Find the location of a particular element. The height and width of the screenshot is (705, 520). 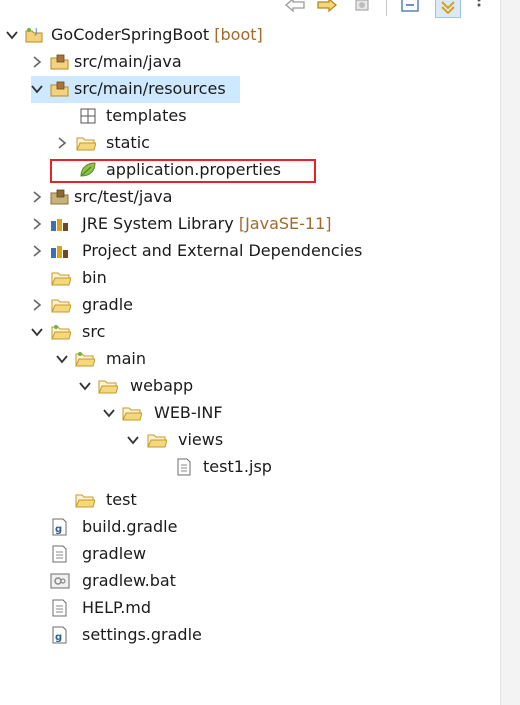

tree-item-main: main is located at coordinates (250, 359).